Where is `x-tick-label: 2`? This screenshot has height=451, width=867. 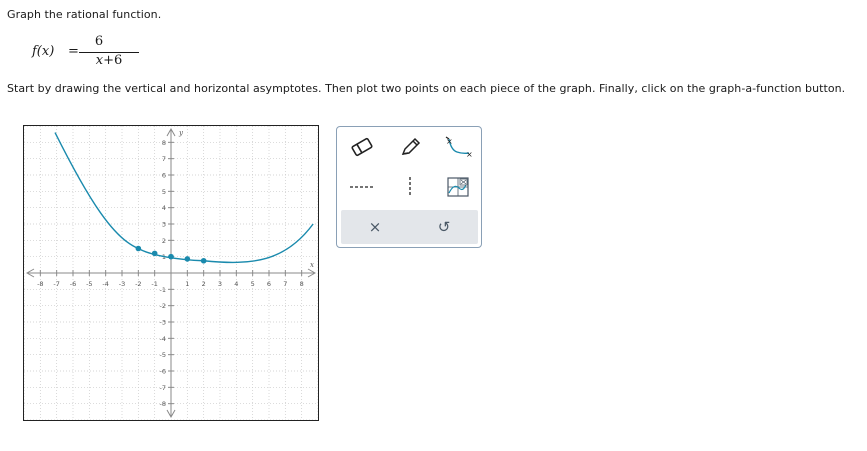
x-tick-label: 2 is located at coordinates (204, 284).